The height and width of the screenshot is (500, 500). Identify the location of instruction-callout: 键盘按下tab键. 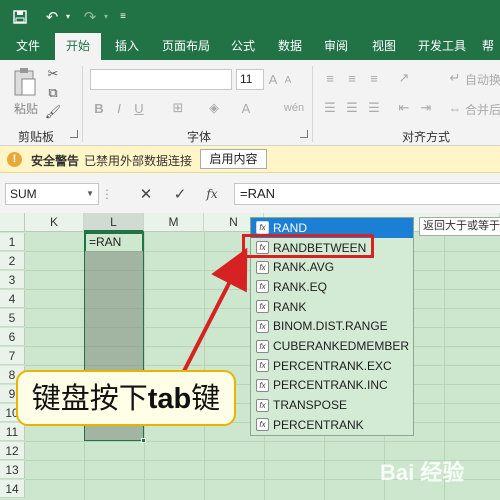
(126, 398).